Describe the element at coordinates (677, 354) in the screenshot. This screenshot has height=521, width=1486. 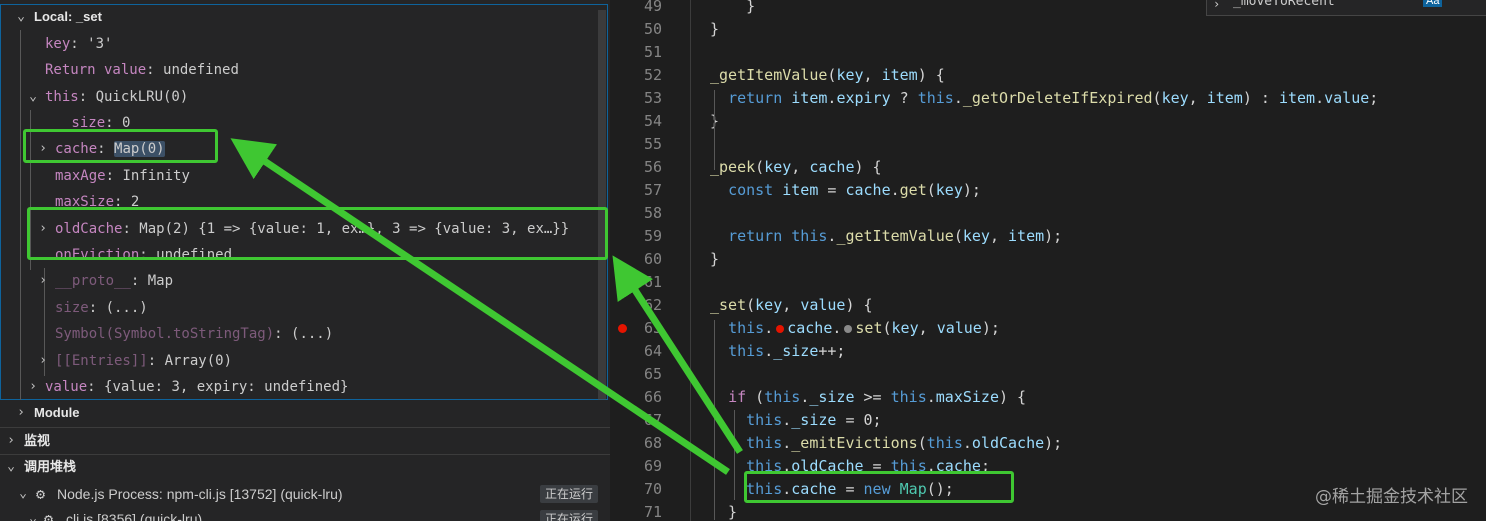
I see `arrow-to-oldcache` at that location.